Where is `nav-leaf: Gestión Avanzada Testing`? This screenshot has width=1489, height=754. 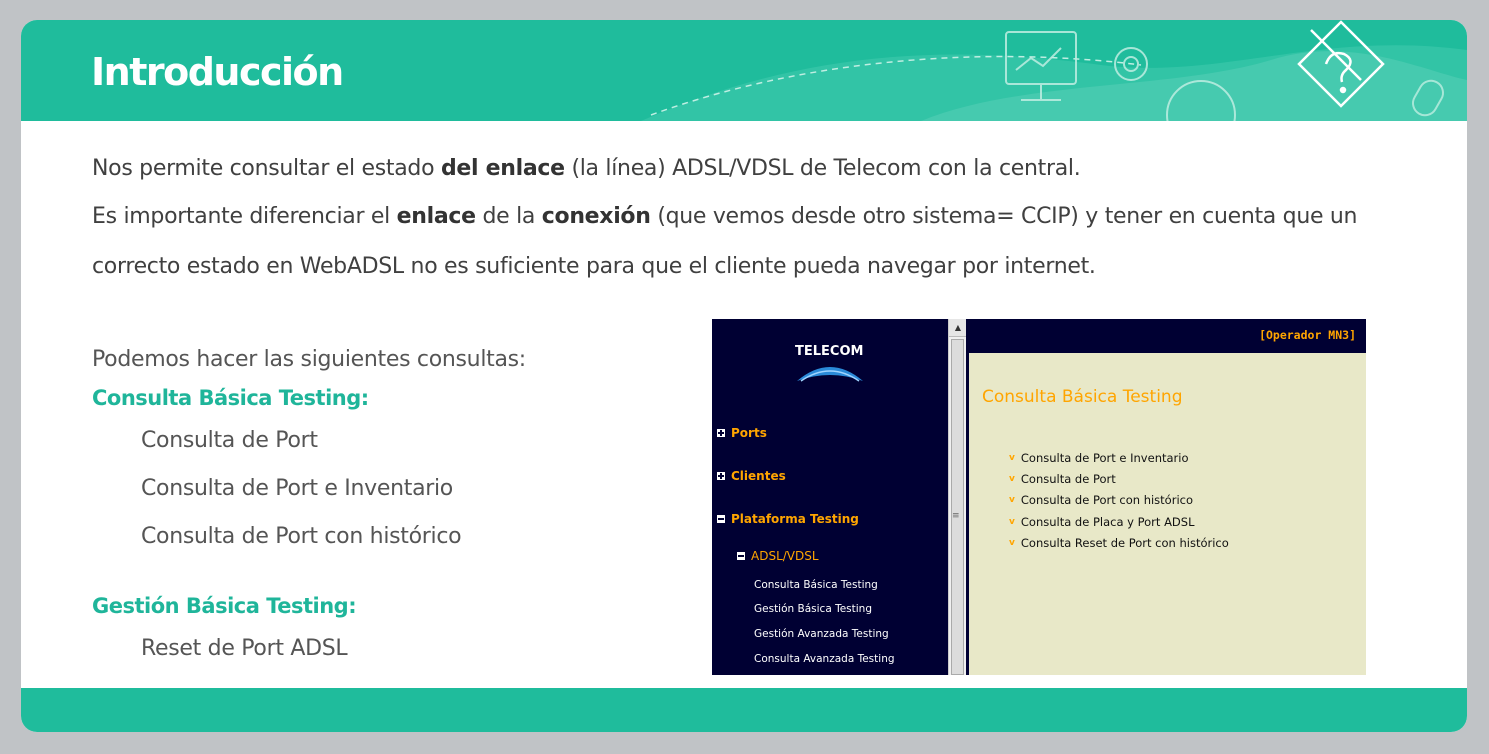 nav-leaf: Gestión Avanzada Testing is located at coordinates (821, 634).